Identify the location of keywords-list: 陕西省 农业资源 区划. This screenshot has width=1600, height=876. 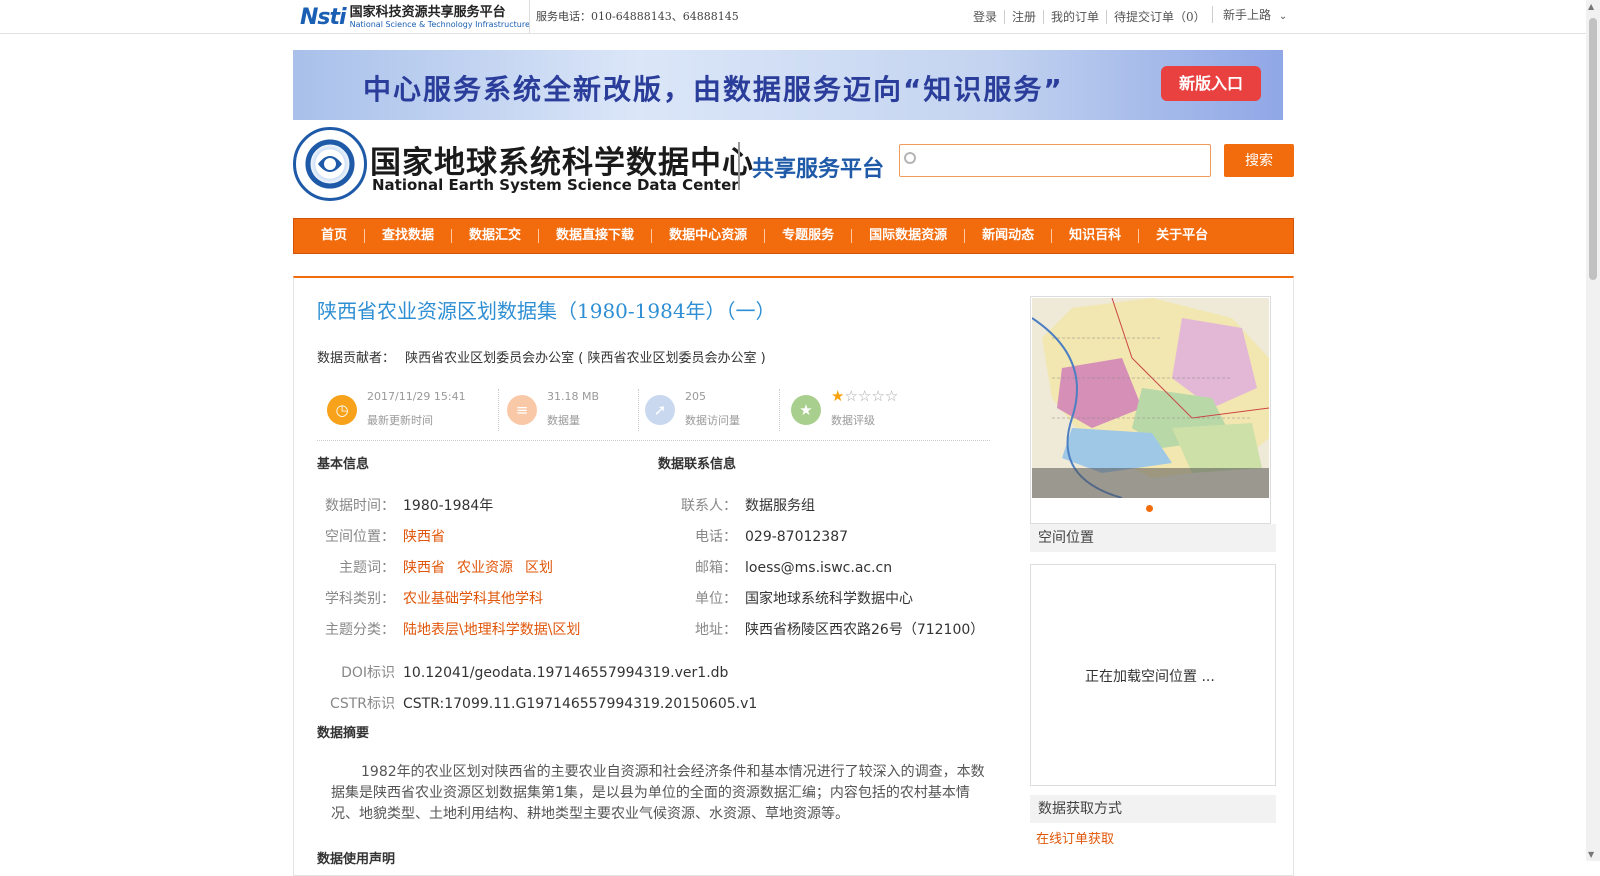
(484, 568).